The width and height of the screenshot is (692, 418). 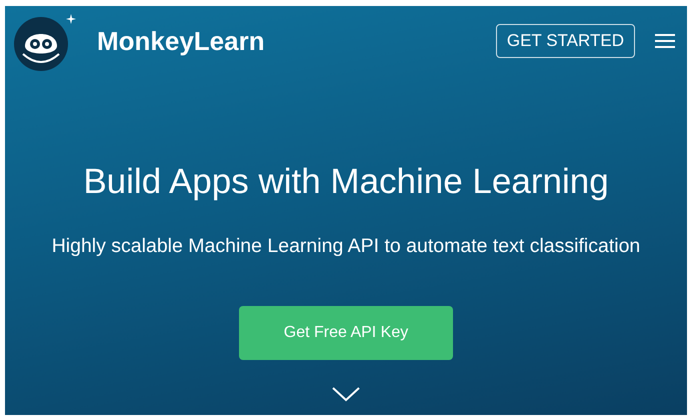 What do you see at coordinates (346, 182) in the screenshot?
I see `hero-title: Build Apps with Machine Learning` at bounding box center [346, 182].